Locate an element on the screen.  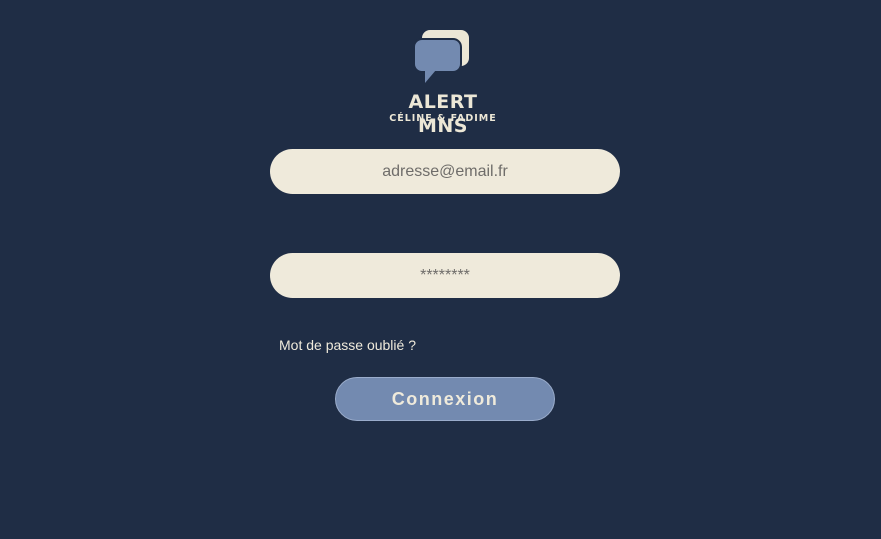
app-logo: ALERT MNS CÉLINE & FADIME is located at coordinates (443, 82).